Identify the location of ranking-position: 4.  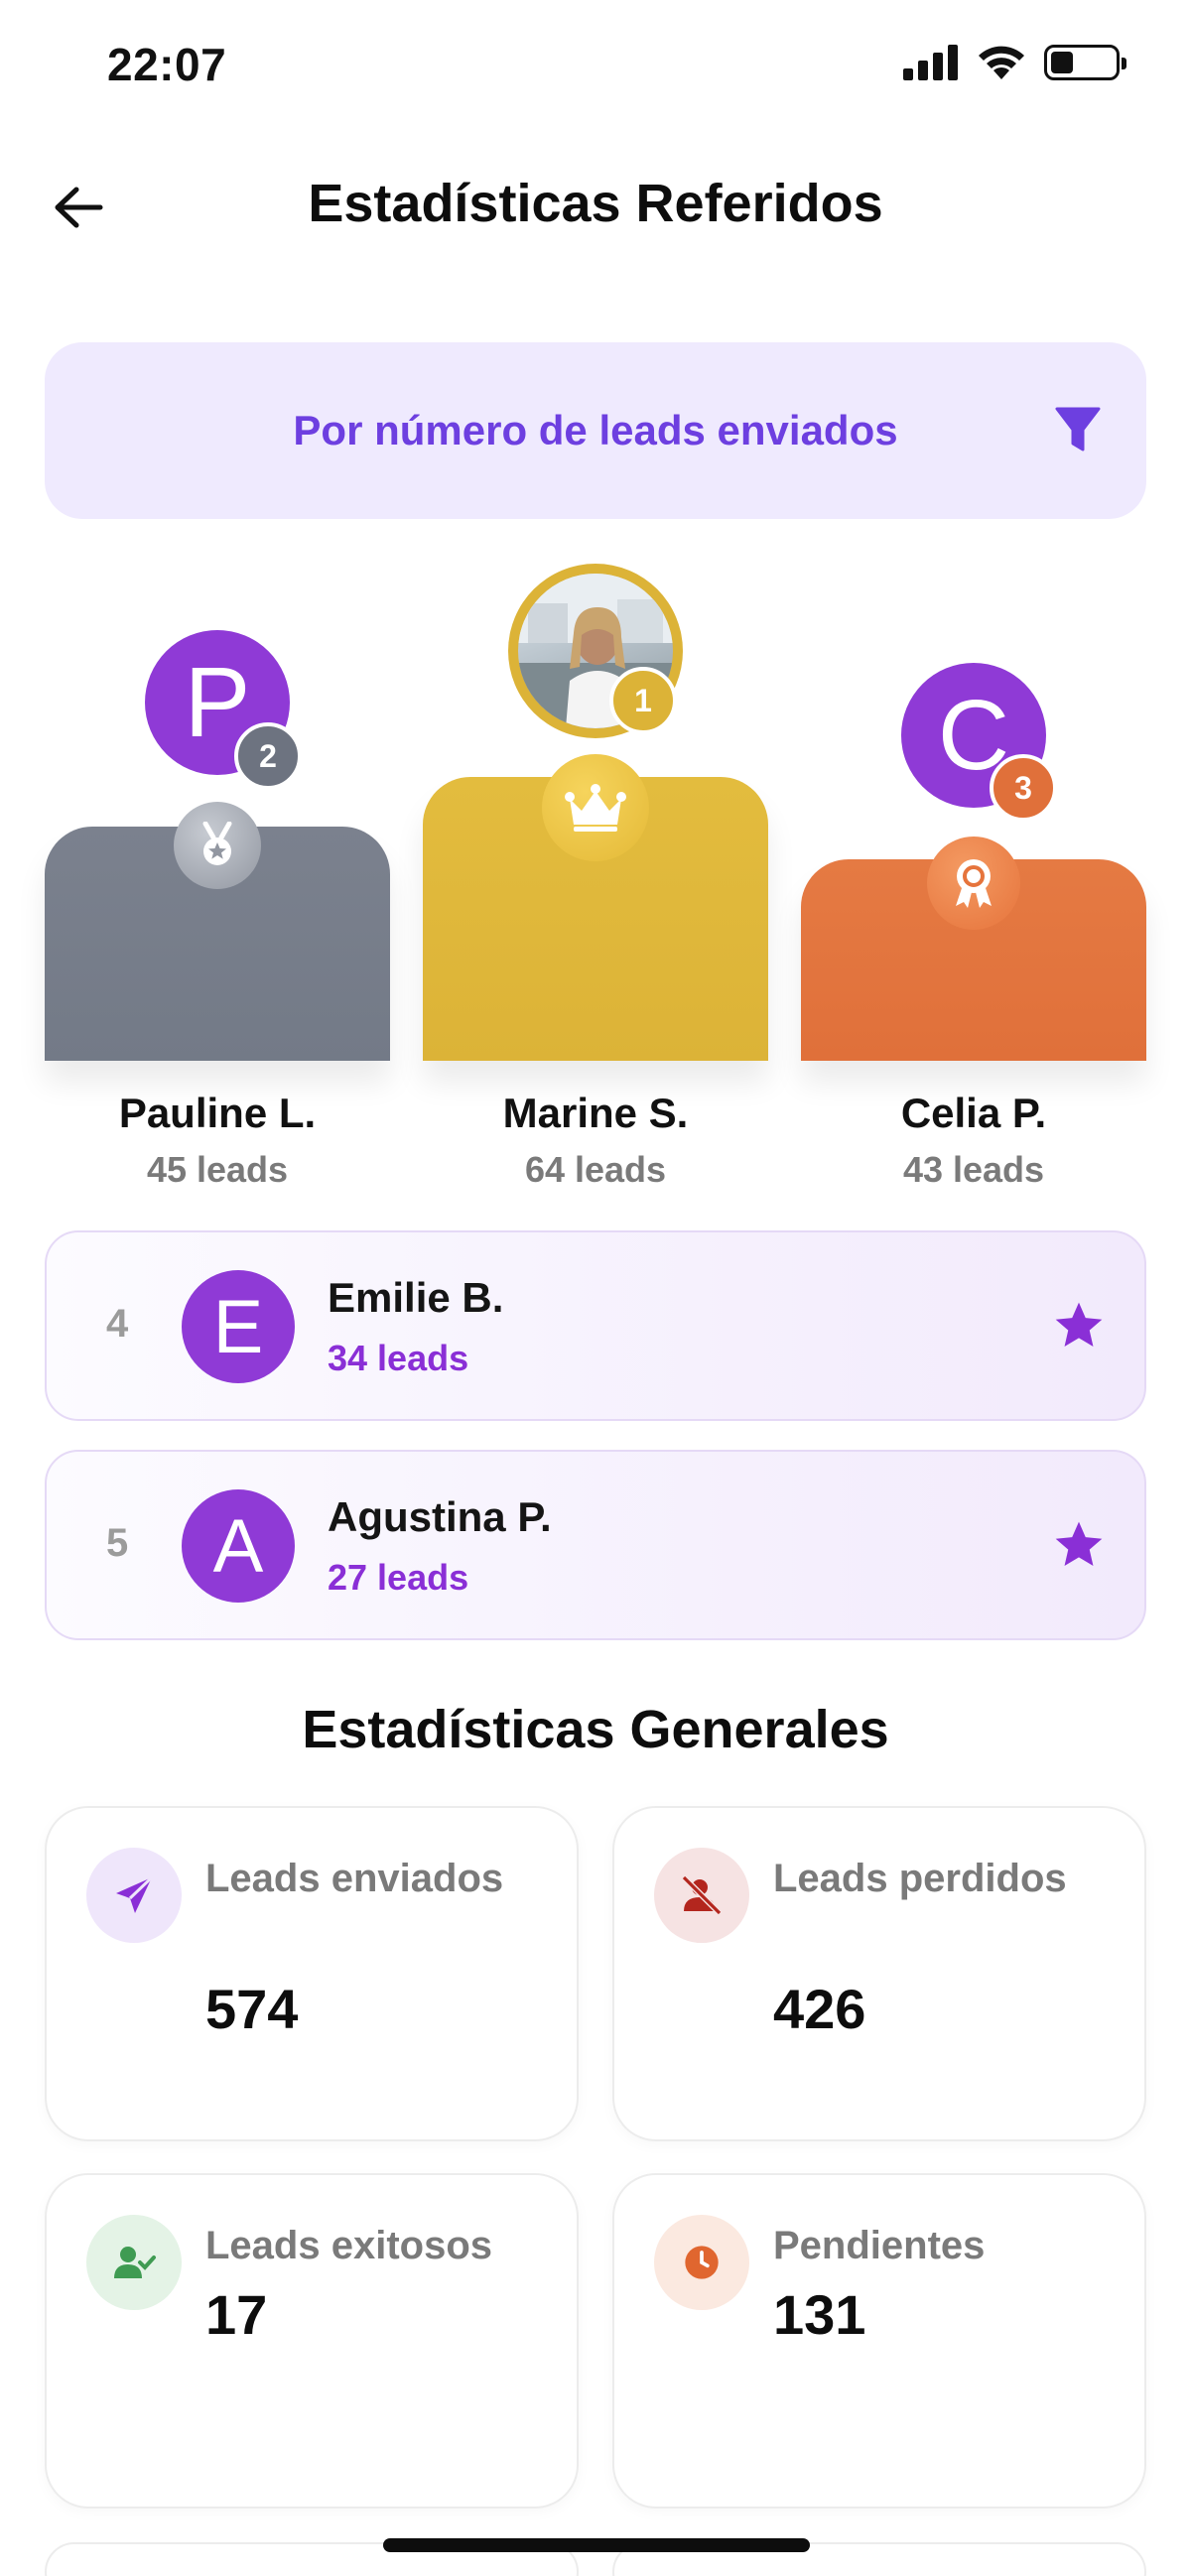
(118, 1324).